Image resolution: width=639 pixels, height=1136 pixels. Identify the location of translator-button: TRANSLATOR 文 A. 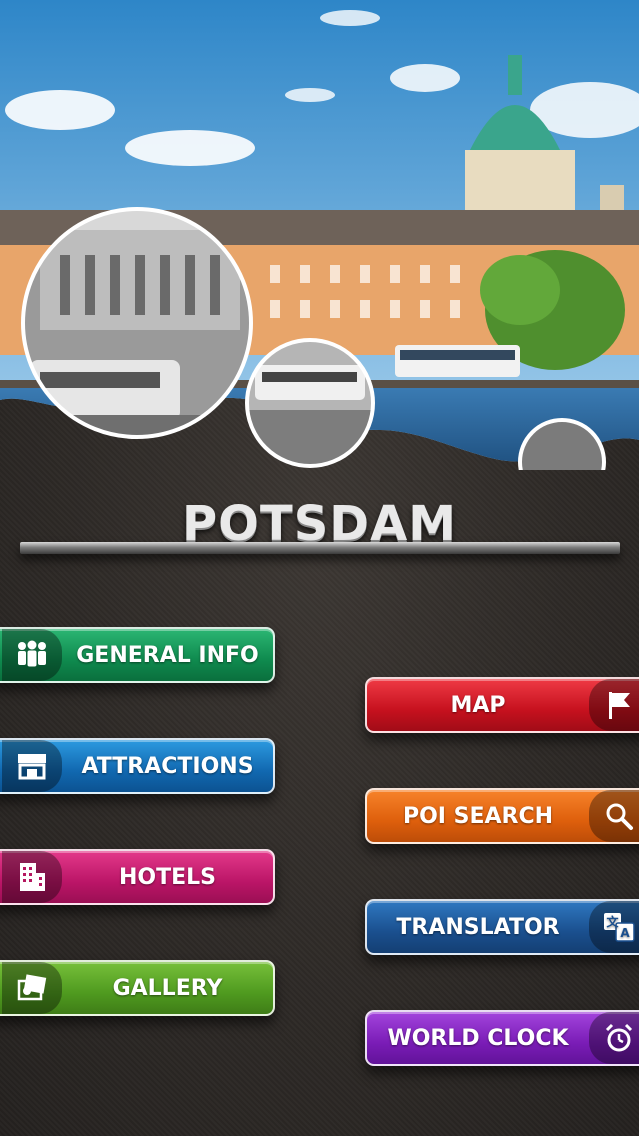
(502, 927).